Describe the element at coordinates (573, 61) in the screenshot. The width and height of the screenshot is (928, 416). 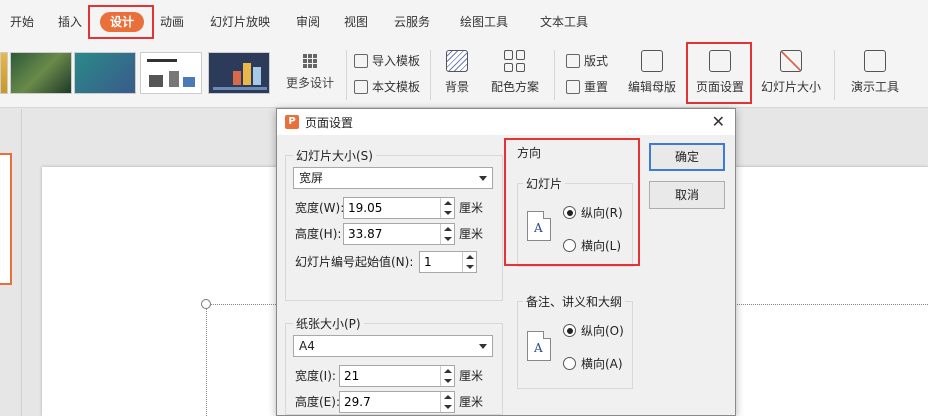
I see `layout-icon` at that location.